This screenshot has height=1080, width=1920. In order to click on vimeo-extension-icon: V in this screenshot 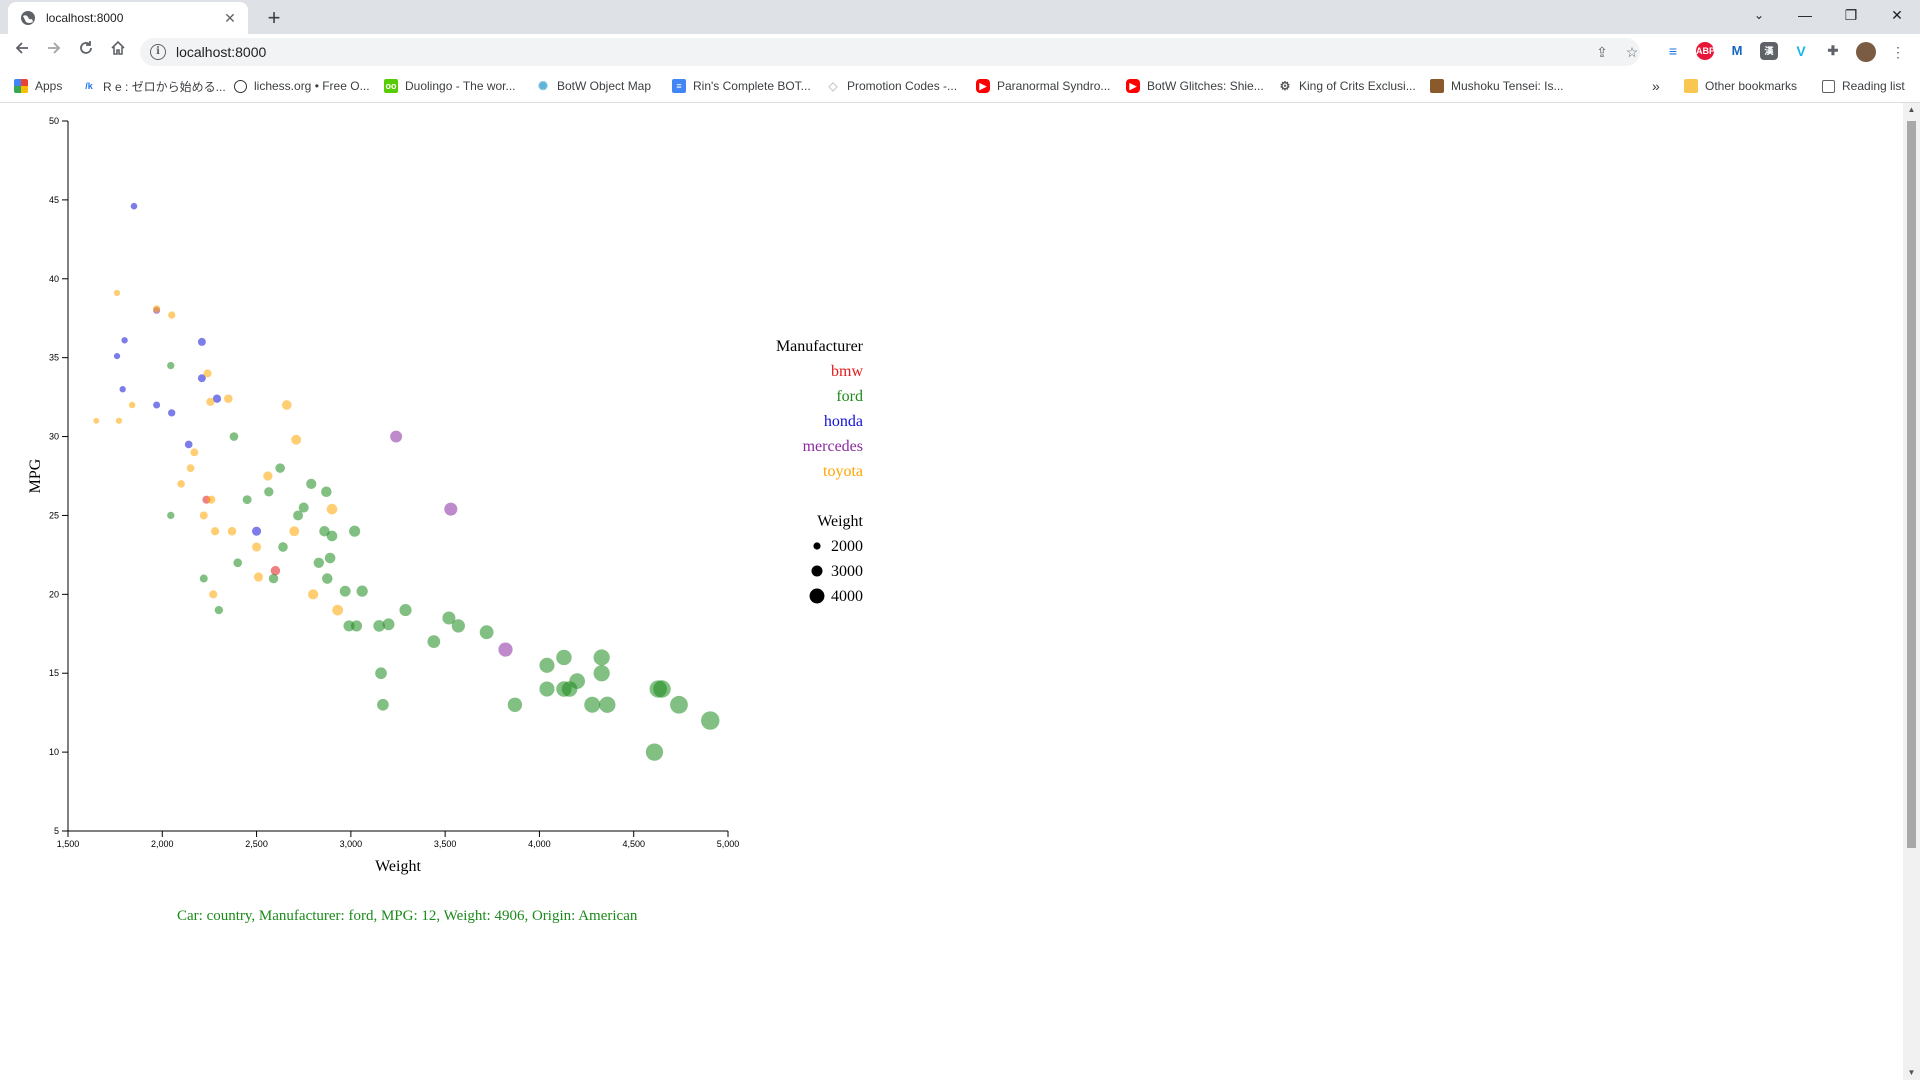, I will do `click(1801, 51)`.